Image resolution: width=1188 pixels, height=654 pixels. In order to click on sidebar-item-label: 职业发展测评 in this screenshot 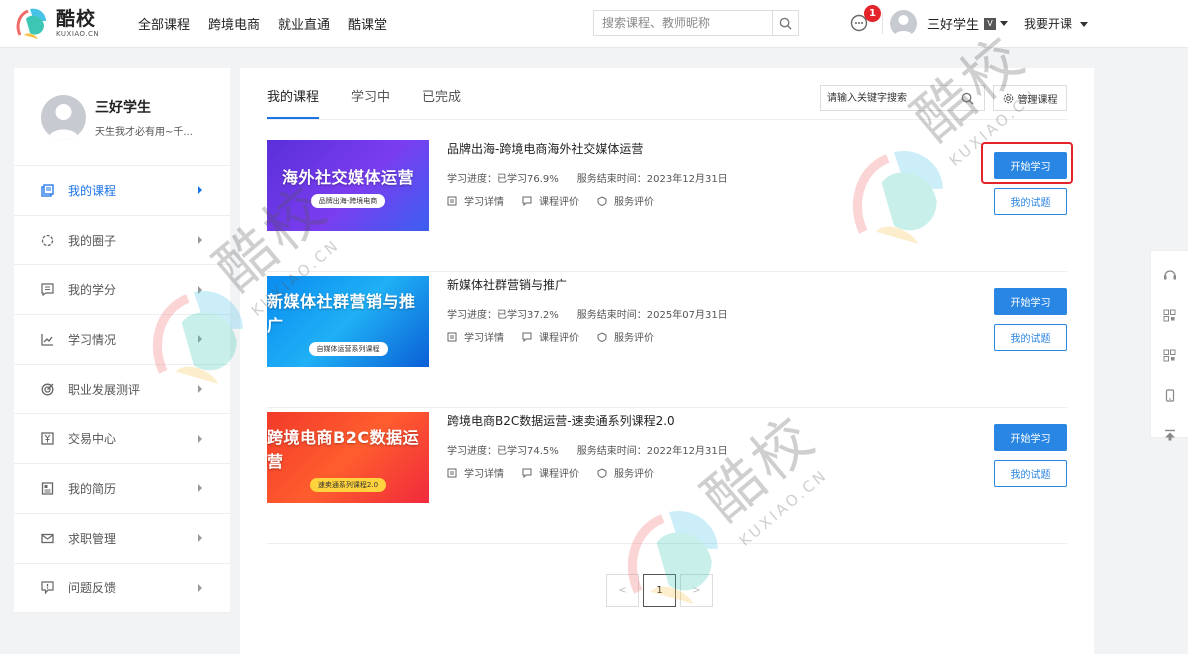, I will do `click(104, 389)`.